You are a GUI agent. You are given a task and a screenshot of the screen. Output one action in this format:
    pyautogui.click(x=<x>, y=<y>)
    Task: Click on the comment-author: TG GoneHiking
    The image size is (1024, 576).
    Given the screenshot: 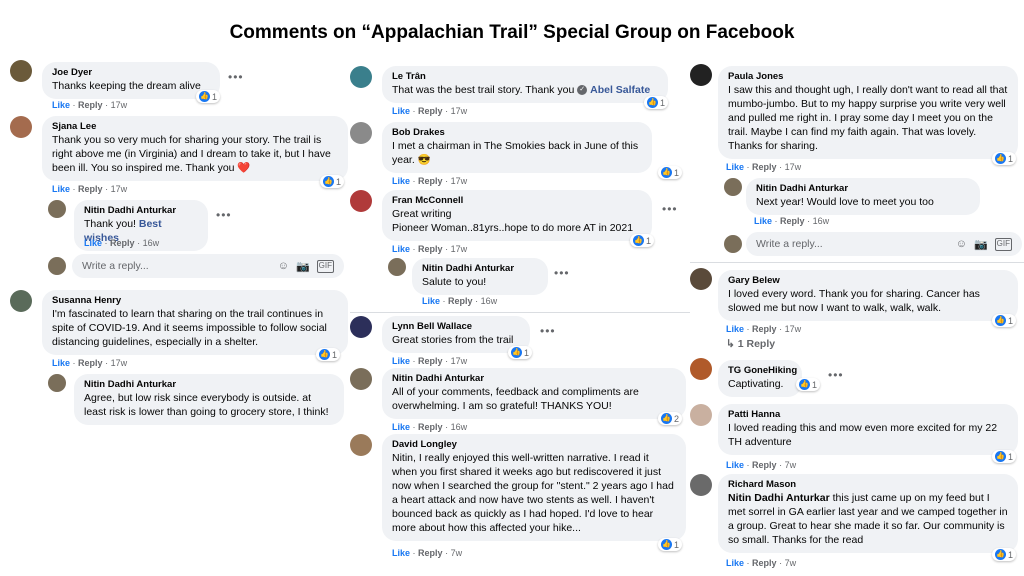 What is the action you would take?
    pyautogui.click(x=762, y=370)
    